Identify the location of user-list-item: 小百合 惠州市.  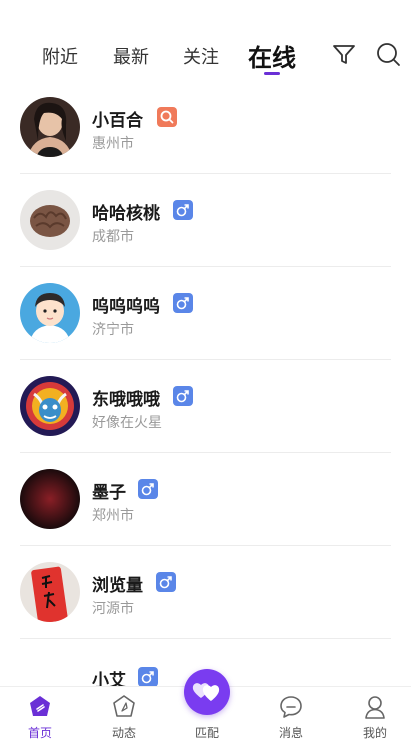
(205, 136).